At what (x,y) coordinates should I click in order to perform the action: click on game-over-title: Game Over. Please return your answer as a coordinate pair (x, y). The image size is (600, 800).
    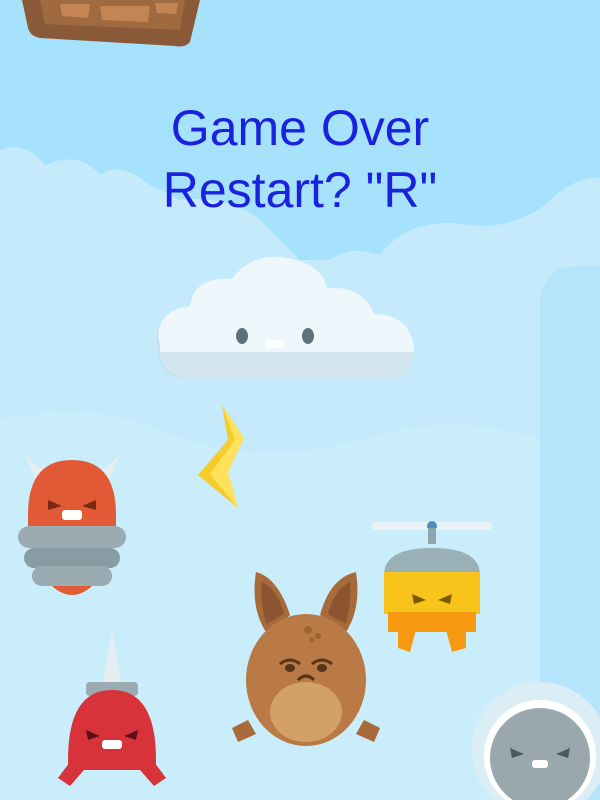
    Looking at the image, I should click on (300, 128).